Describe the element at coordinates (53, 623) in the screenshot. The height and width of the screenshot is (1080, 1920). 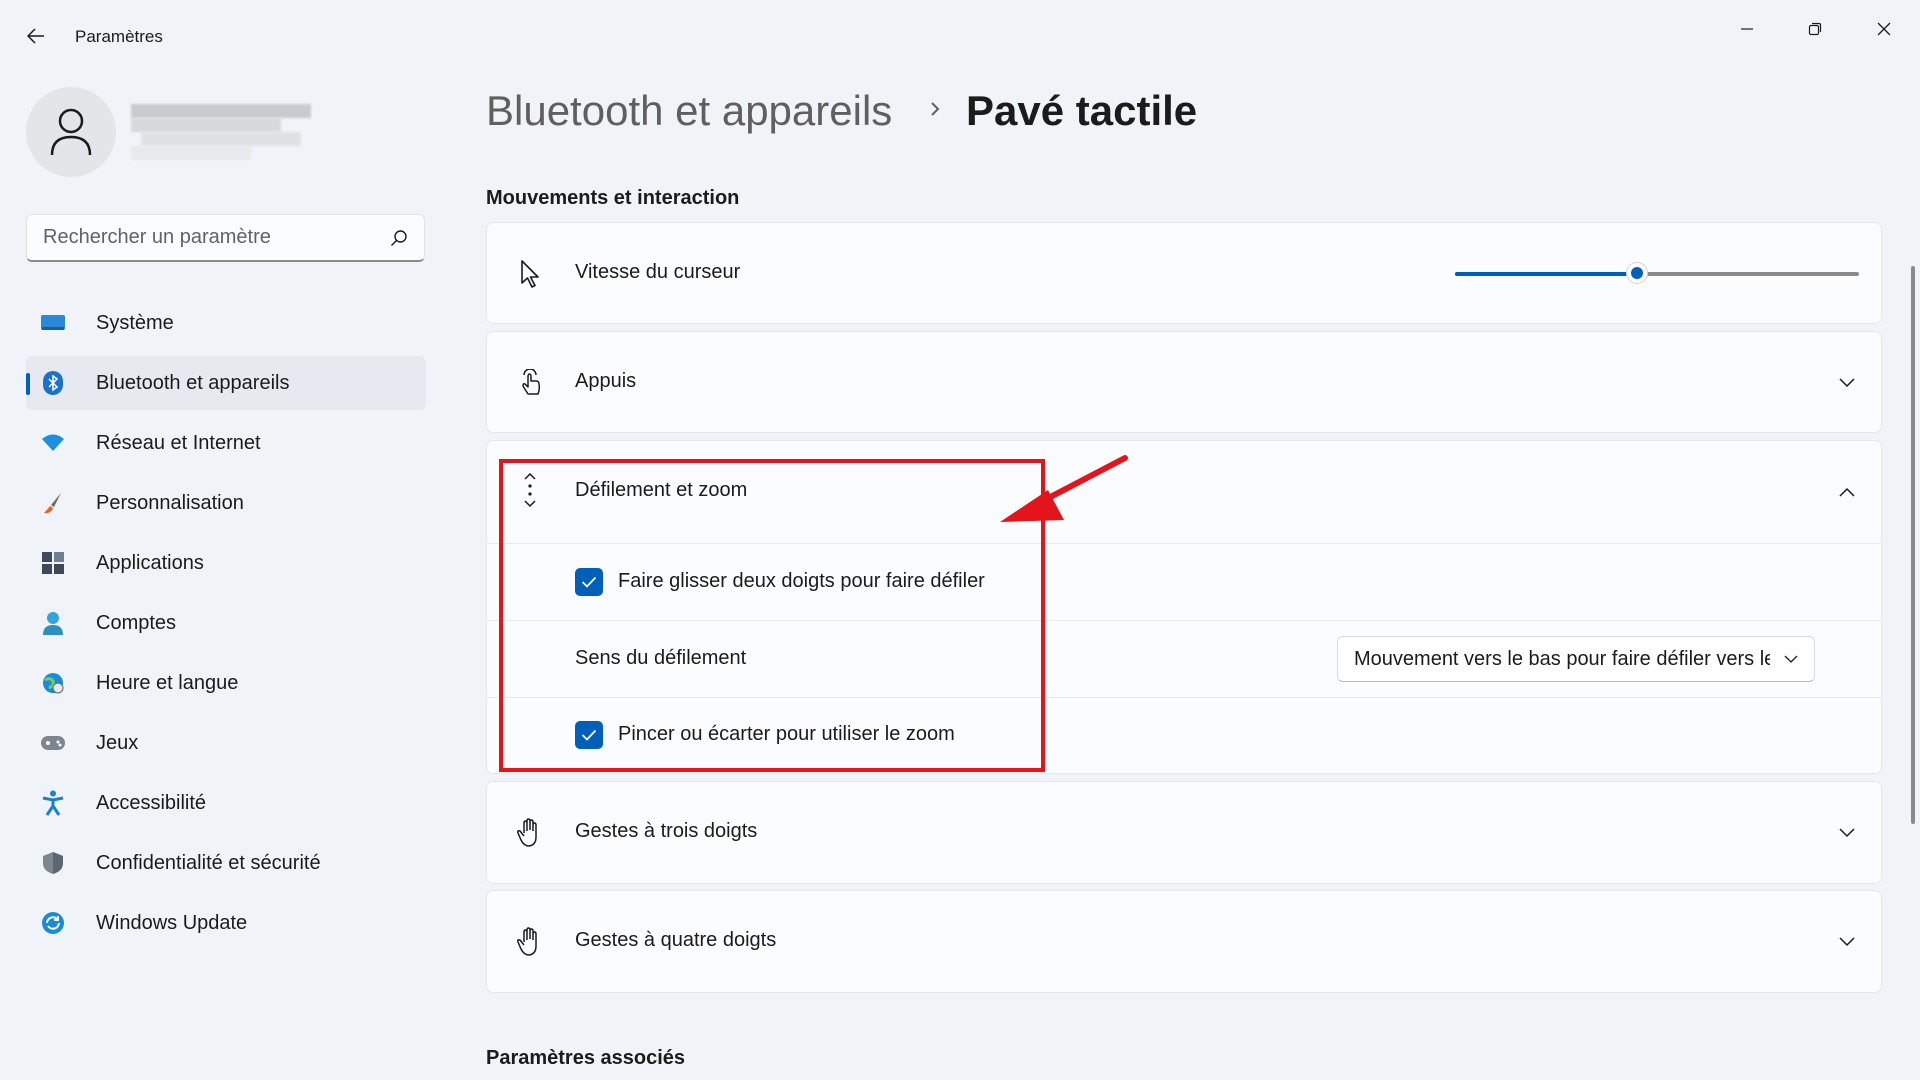
I see `account-icon` at that location.